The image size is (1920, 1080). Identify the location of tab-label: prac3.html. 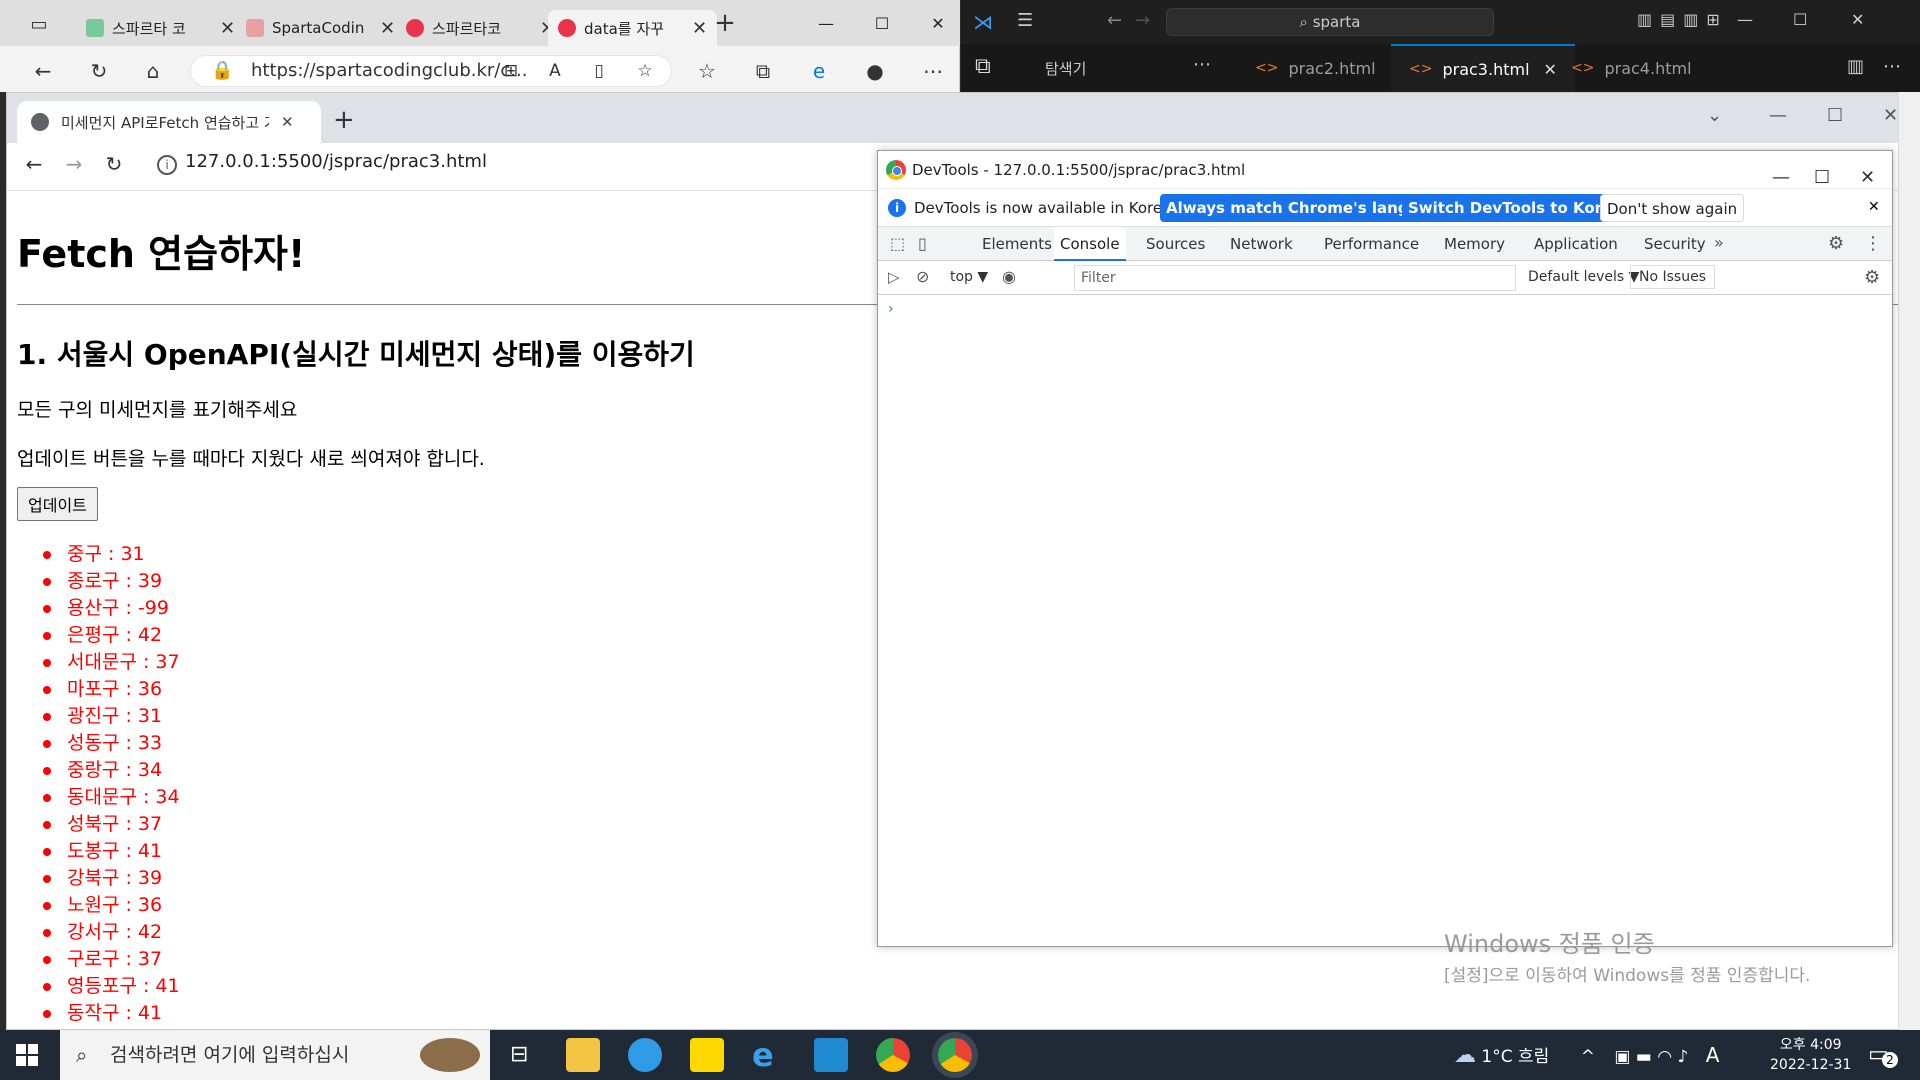
(1486, 69).